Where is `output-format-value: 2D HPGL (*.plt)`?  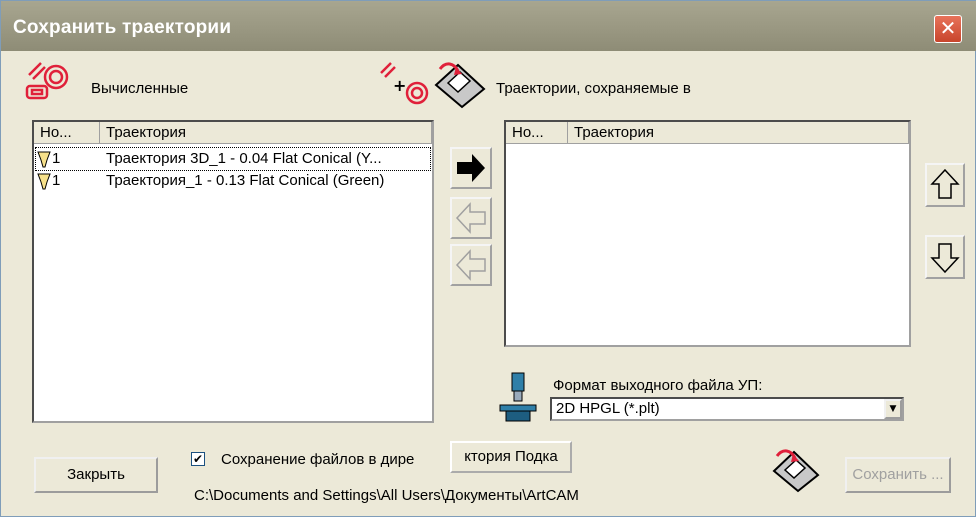
output-format-value: 2D HPGL (*.plt) is located at coordinates (608, 408).